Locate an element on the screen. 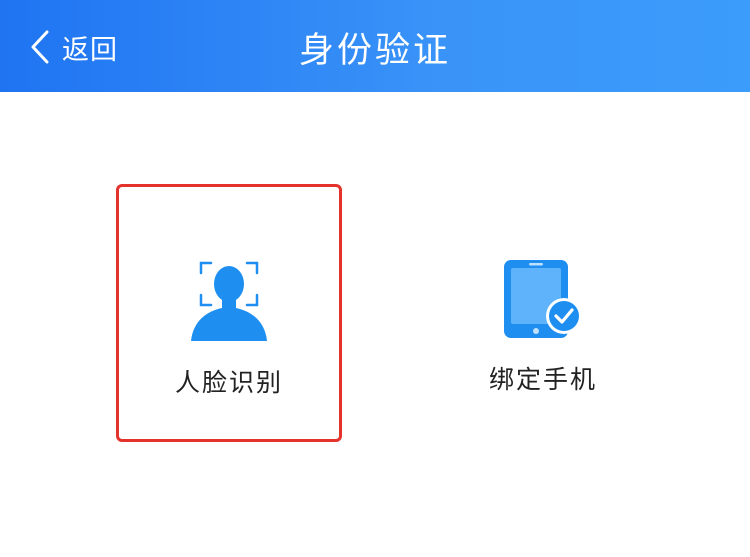 The image size is (750, 557). bind-phone-option: 绑定手机 is located at coordinates (543, 313).